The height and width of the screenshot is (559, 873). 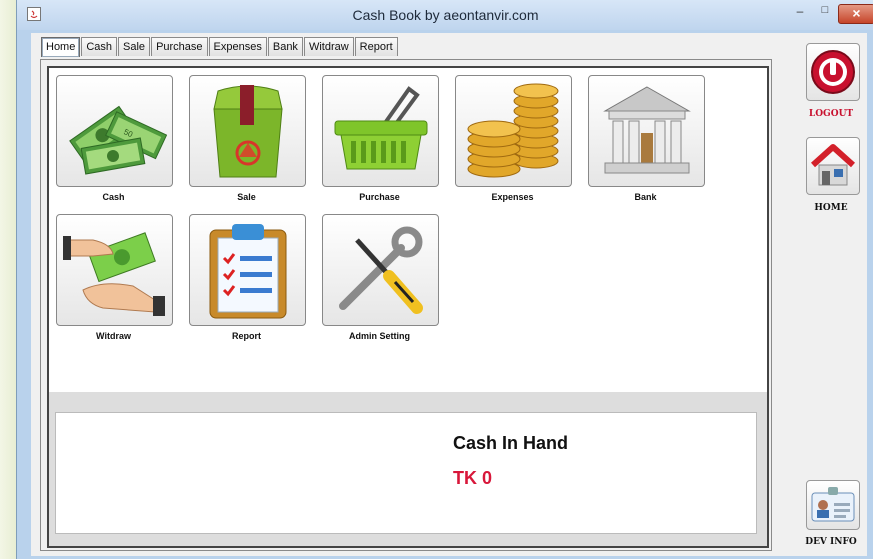 I want to click on dev-info-label: DEV INFO, so click(x=831, y=542).